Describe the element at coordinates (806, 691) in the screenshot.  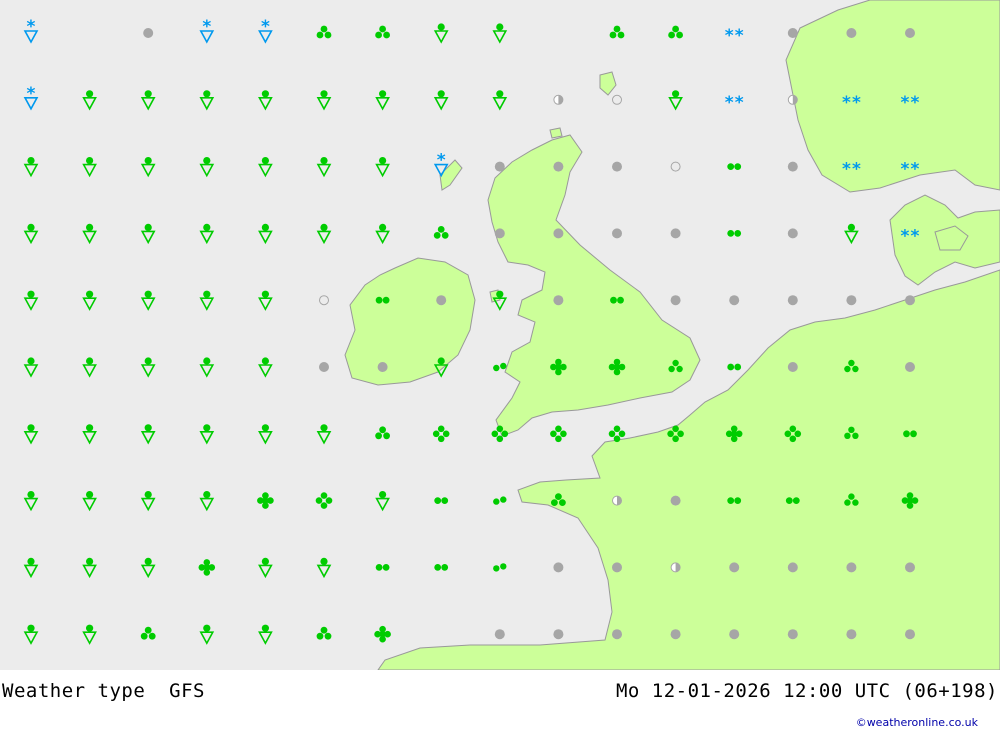
I see `map-datetime: Mo 12-01-2026 12:00 UTC (06+198)` at that location.